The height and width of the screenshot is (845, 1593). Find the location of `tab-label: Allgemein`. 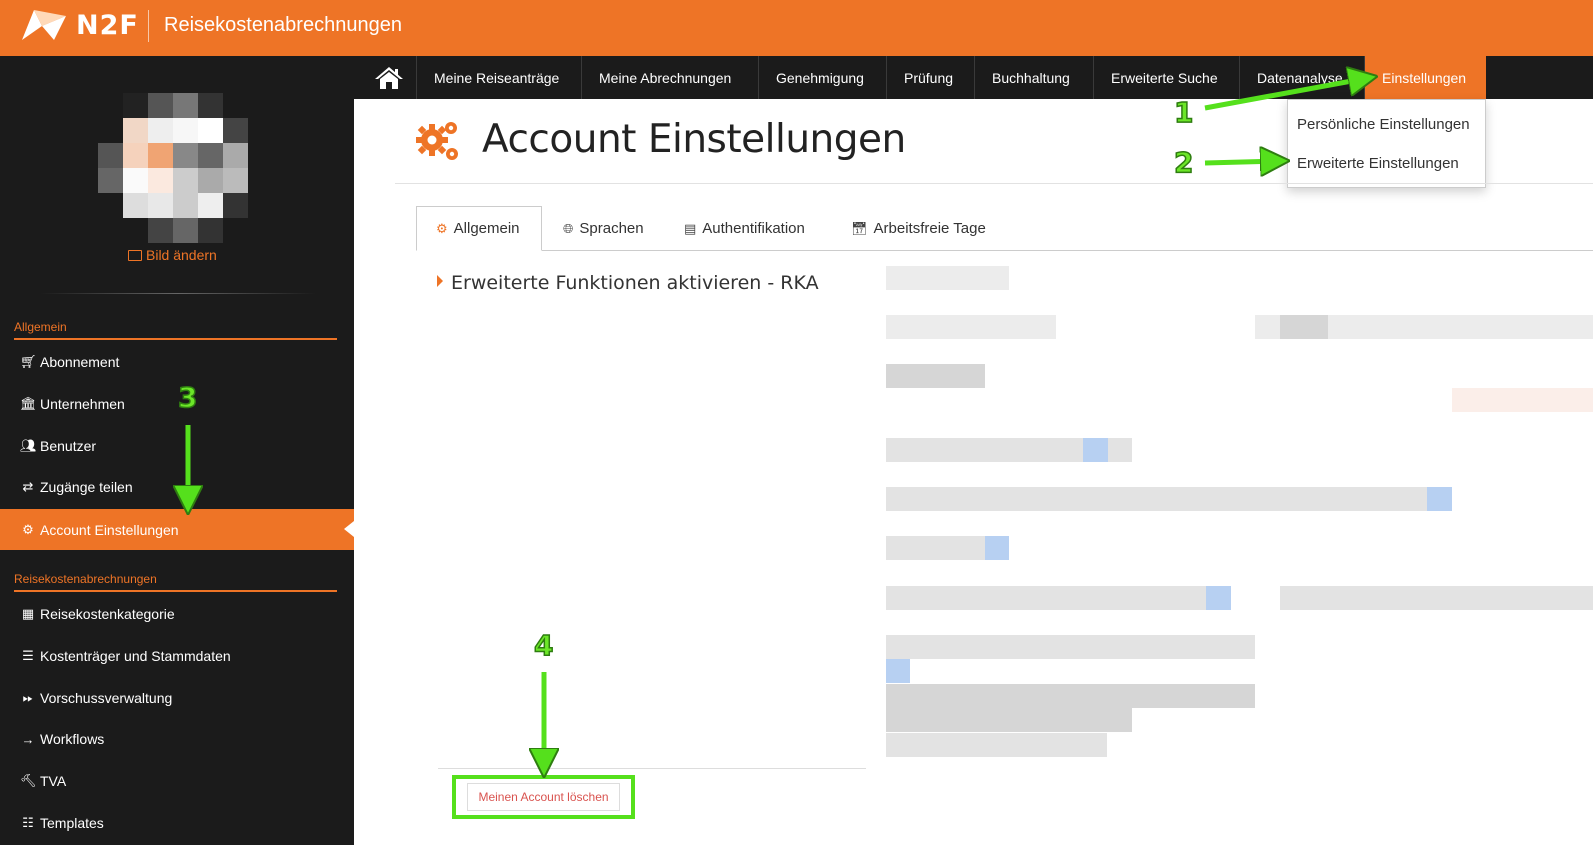

tab-label: Allgemein is located at coordinates (486, 228).